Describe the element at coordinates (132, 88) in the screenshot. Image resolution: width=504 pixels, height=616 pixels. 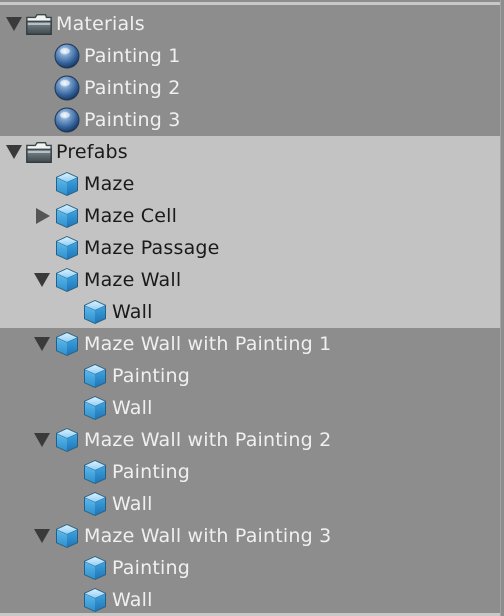
I see `tree-item-label: Painting 2` at that location.